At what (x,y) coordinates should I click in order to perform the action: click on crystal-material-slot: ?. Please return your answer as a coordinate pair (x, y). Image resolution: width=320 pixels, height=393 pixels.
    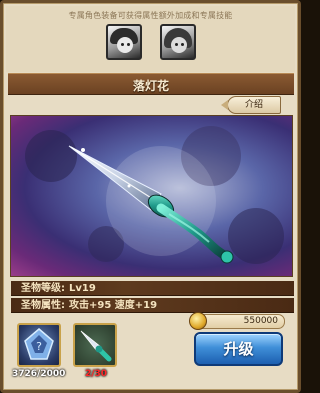
    Looking at the image, I should click on (39, 345).